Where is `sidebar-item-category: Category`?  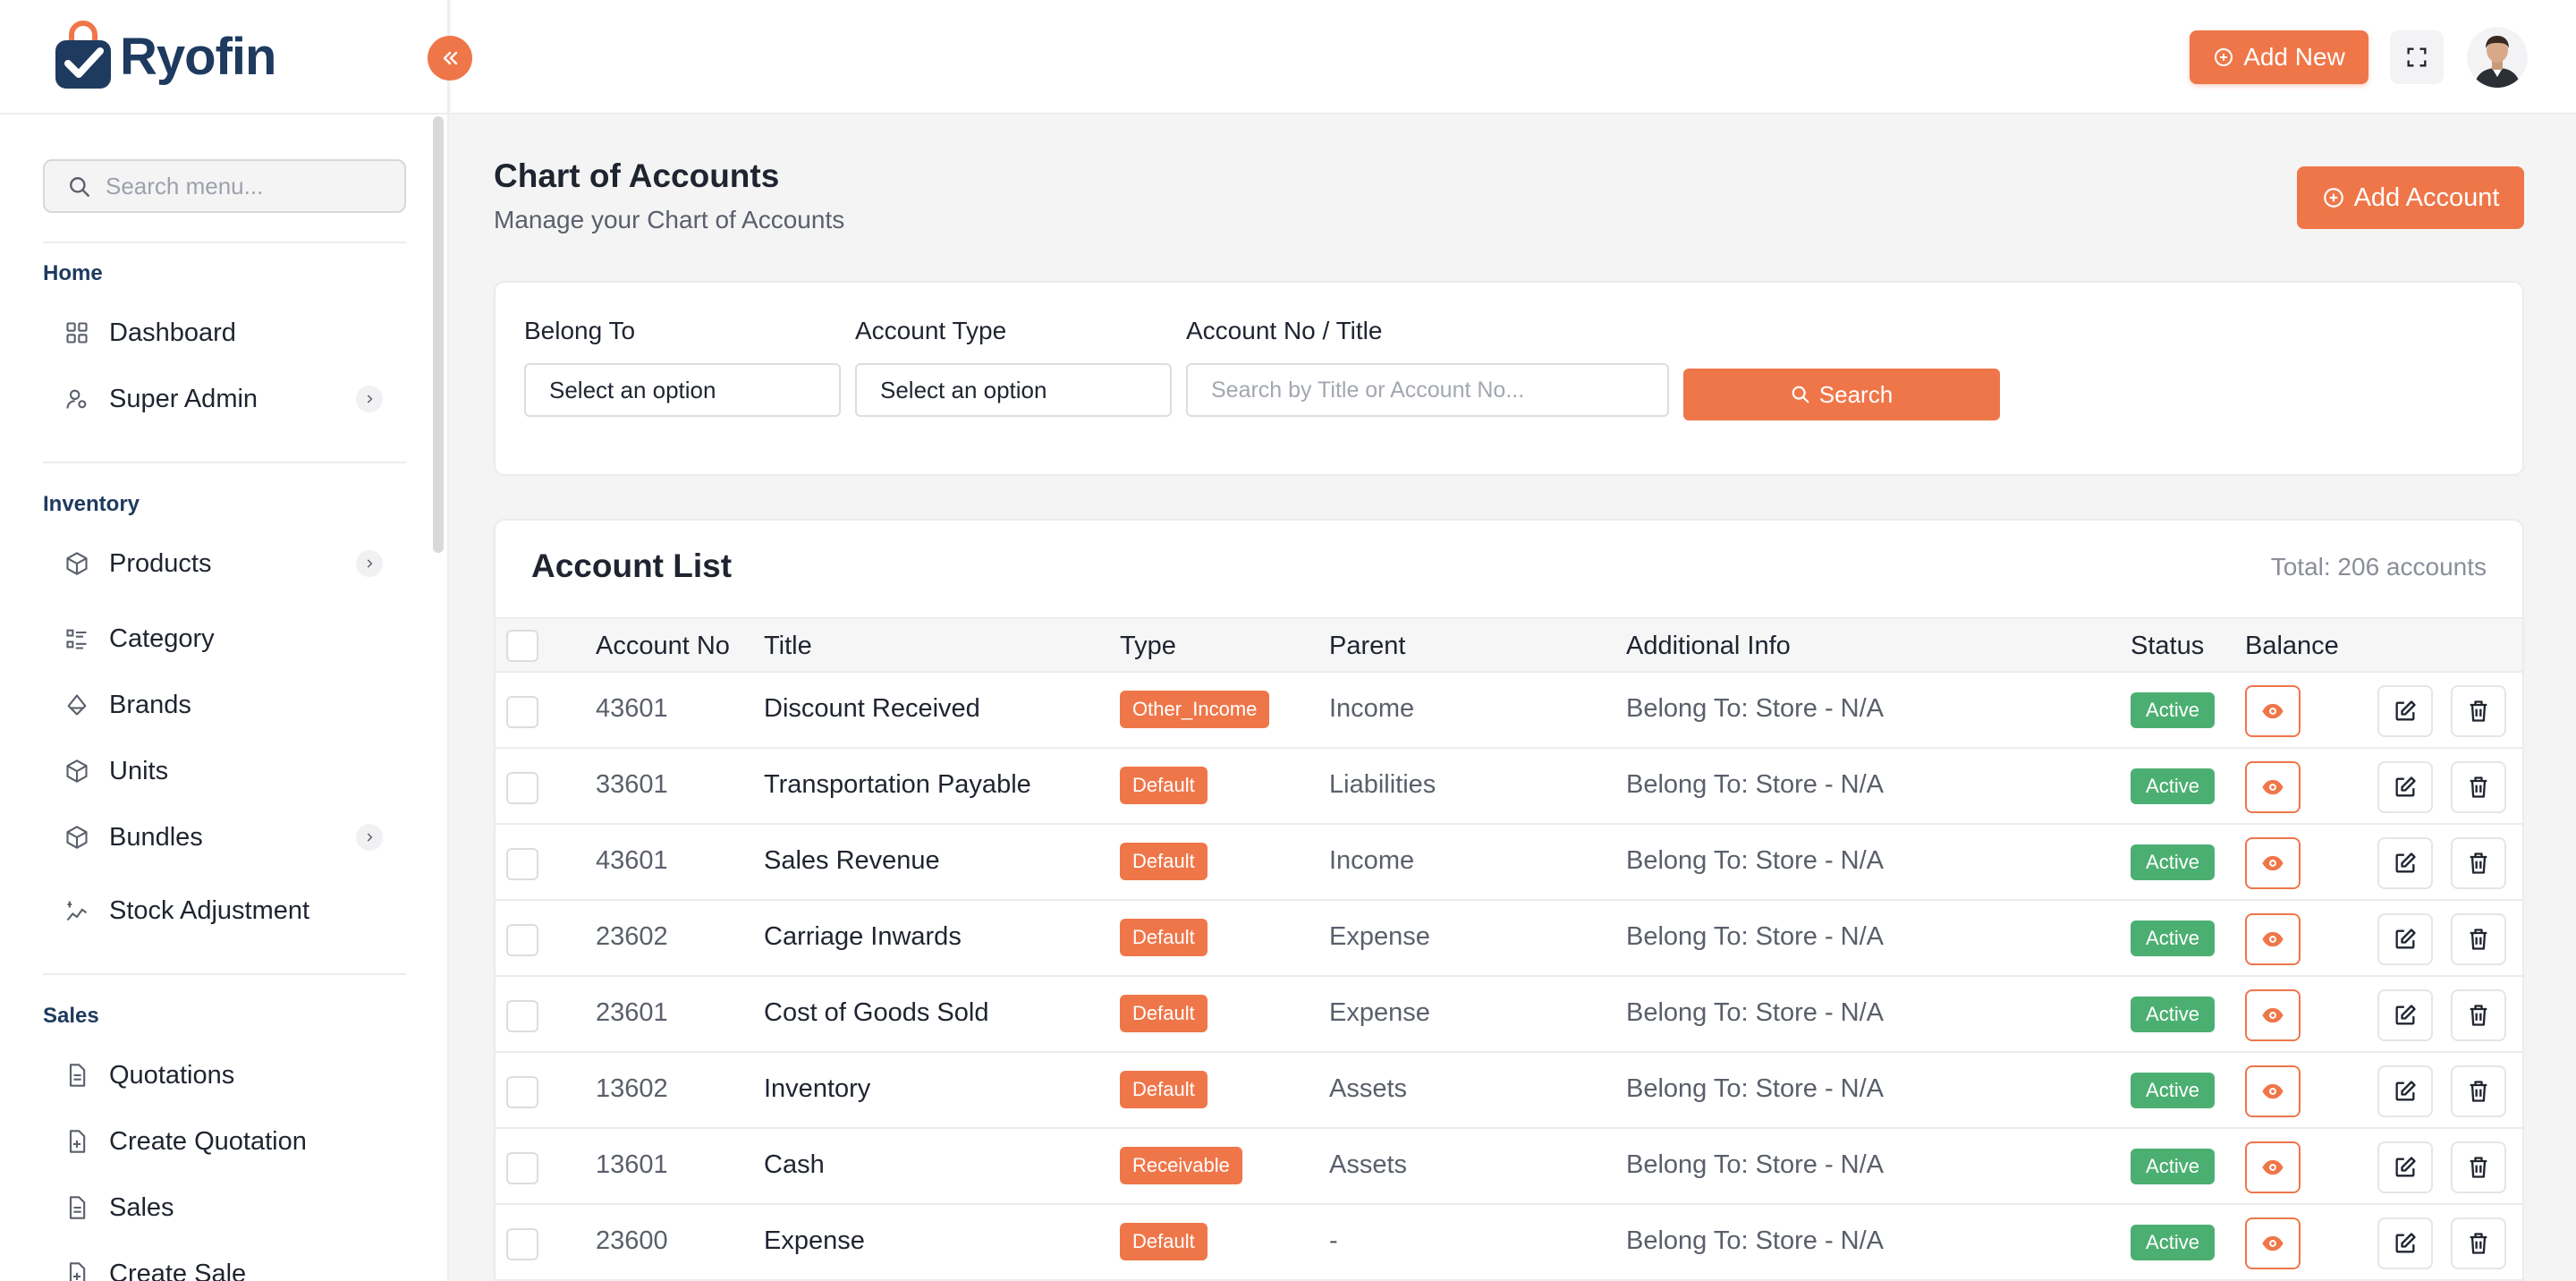 sidebar-item-category: Category is located at coordinates (224, 639).